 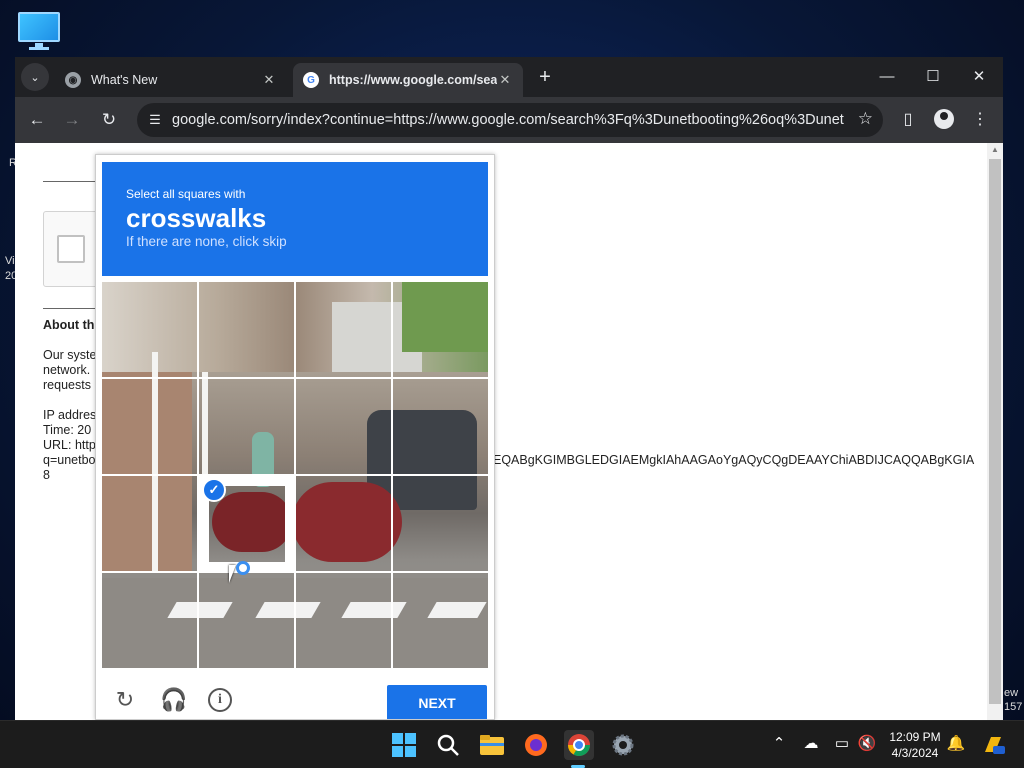 I want to click on notification-bell-icon: 🔔, so click(x=956, y=743).